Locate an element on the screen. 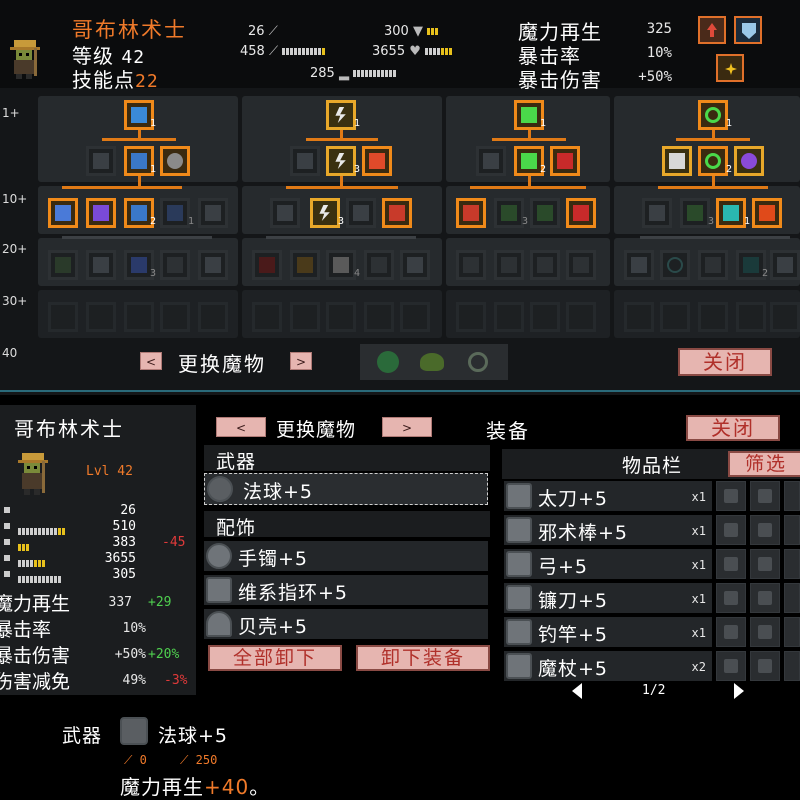 The image size is (800, 800). skill-g4-r1c3 is located at coordinates (749, 161).